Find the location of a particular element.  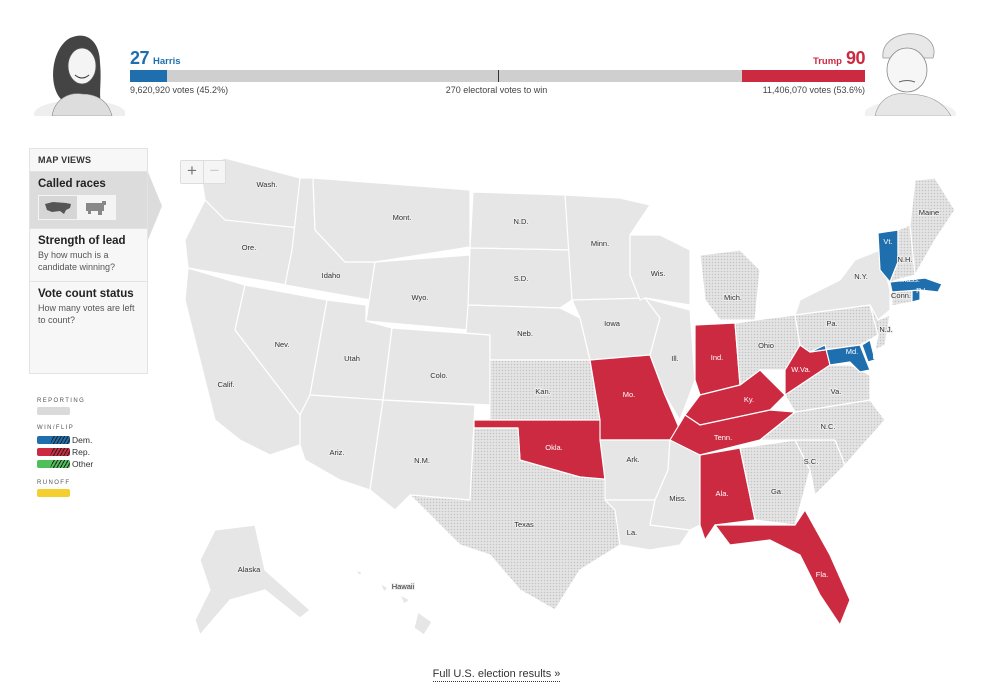

other-swatch is located at coordinates (53, 464).